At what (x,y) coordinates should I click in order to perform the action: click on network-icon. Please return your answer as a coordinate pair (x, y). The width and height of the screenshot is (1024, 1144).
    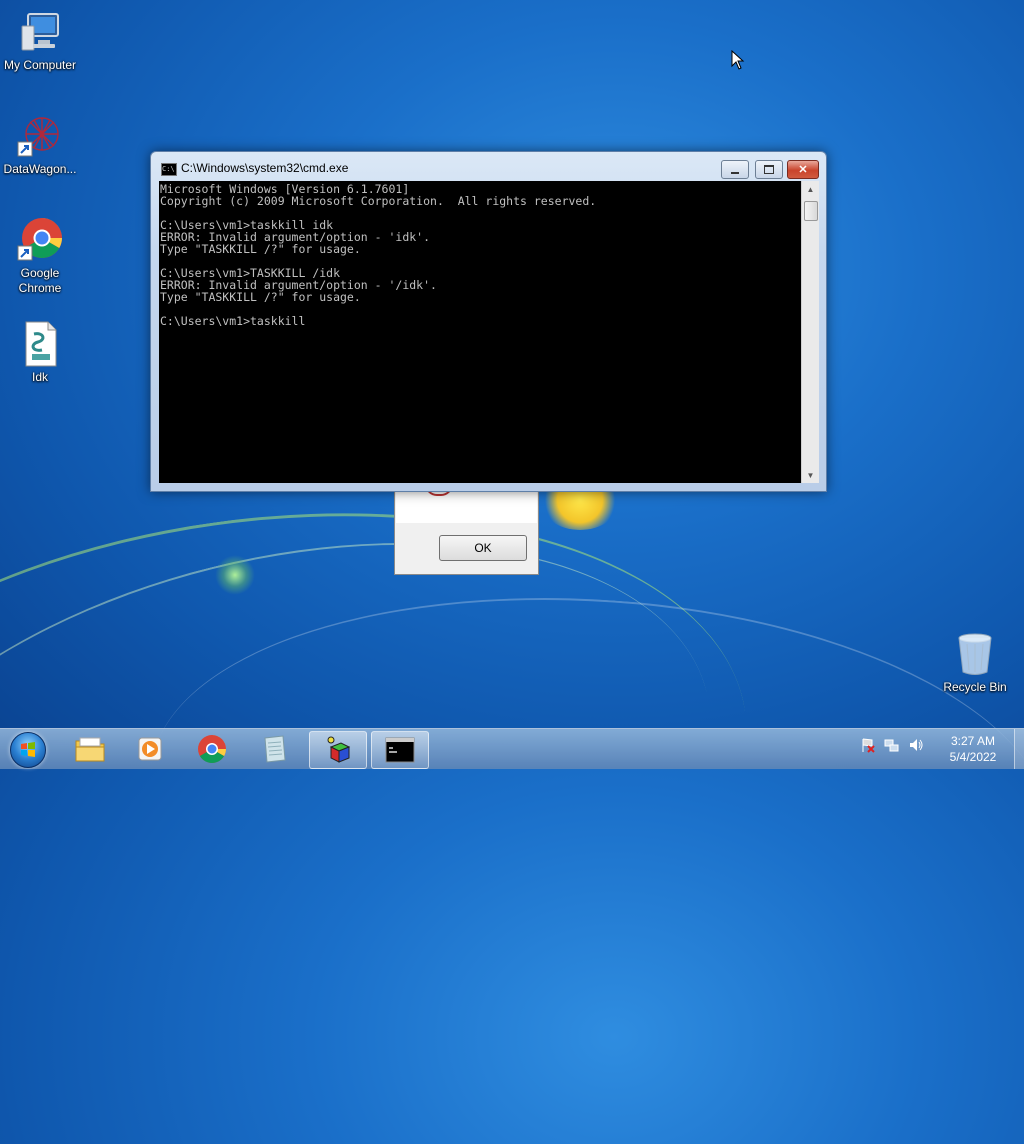
    Looking at the image, I should click on (892, 745).